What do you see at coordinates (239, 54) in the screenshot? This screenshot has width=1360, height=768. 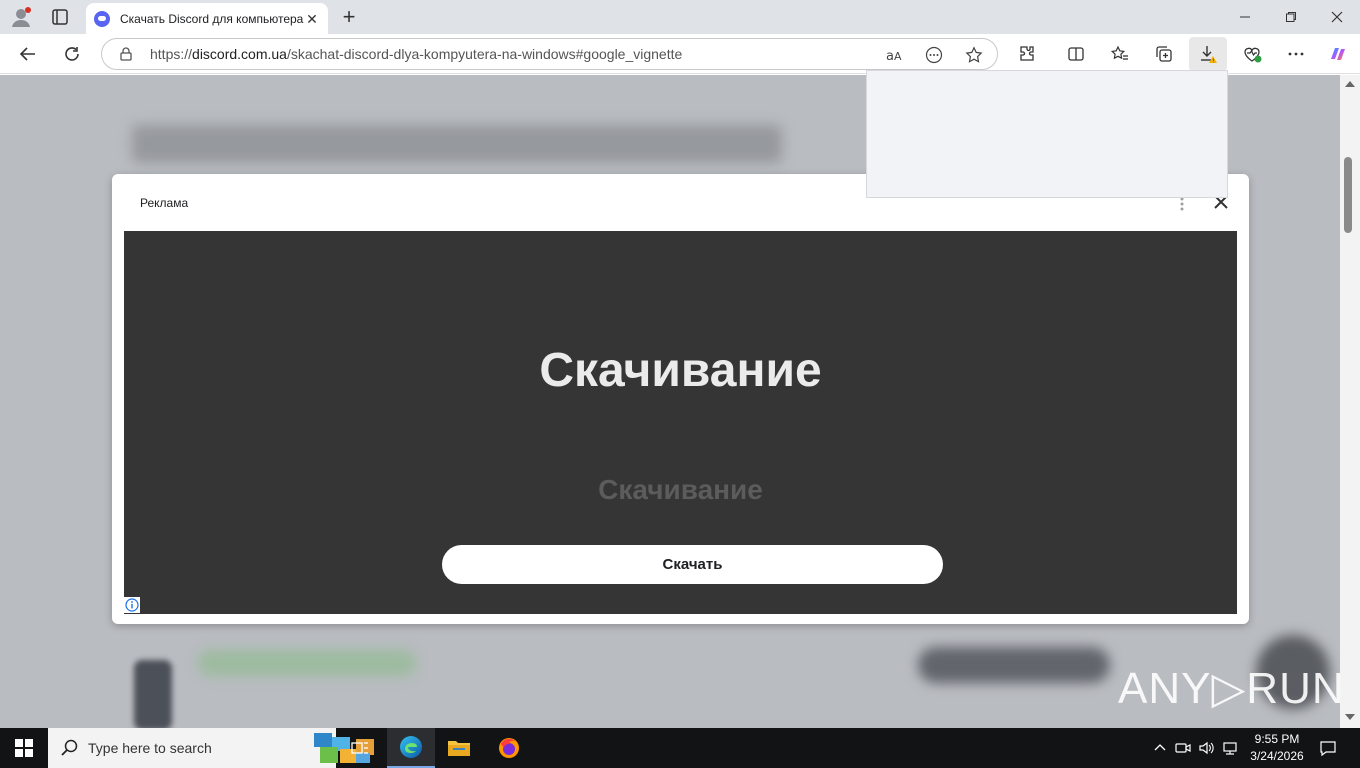 I see `url-host: discord.com.ua` at bounding box center [239, 54].